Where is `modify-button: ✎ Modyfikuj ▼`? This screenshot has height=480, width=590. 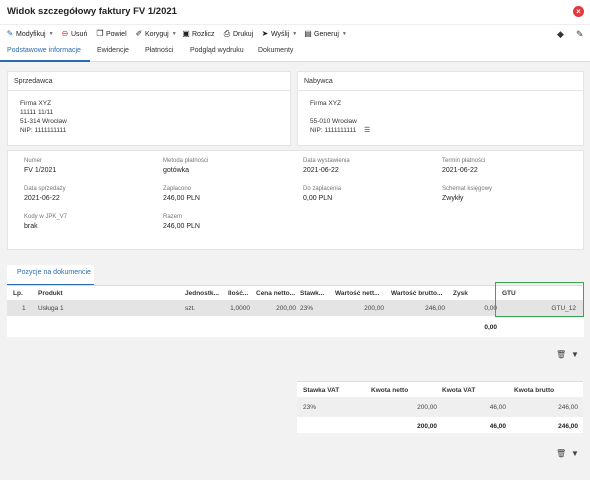 modify-button: ✎ Modyfikuj ▼ is located at coordinates (30, 34).